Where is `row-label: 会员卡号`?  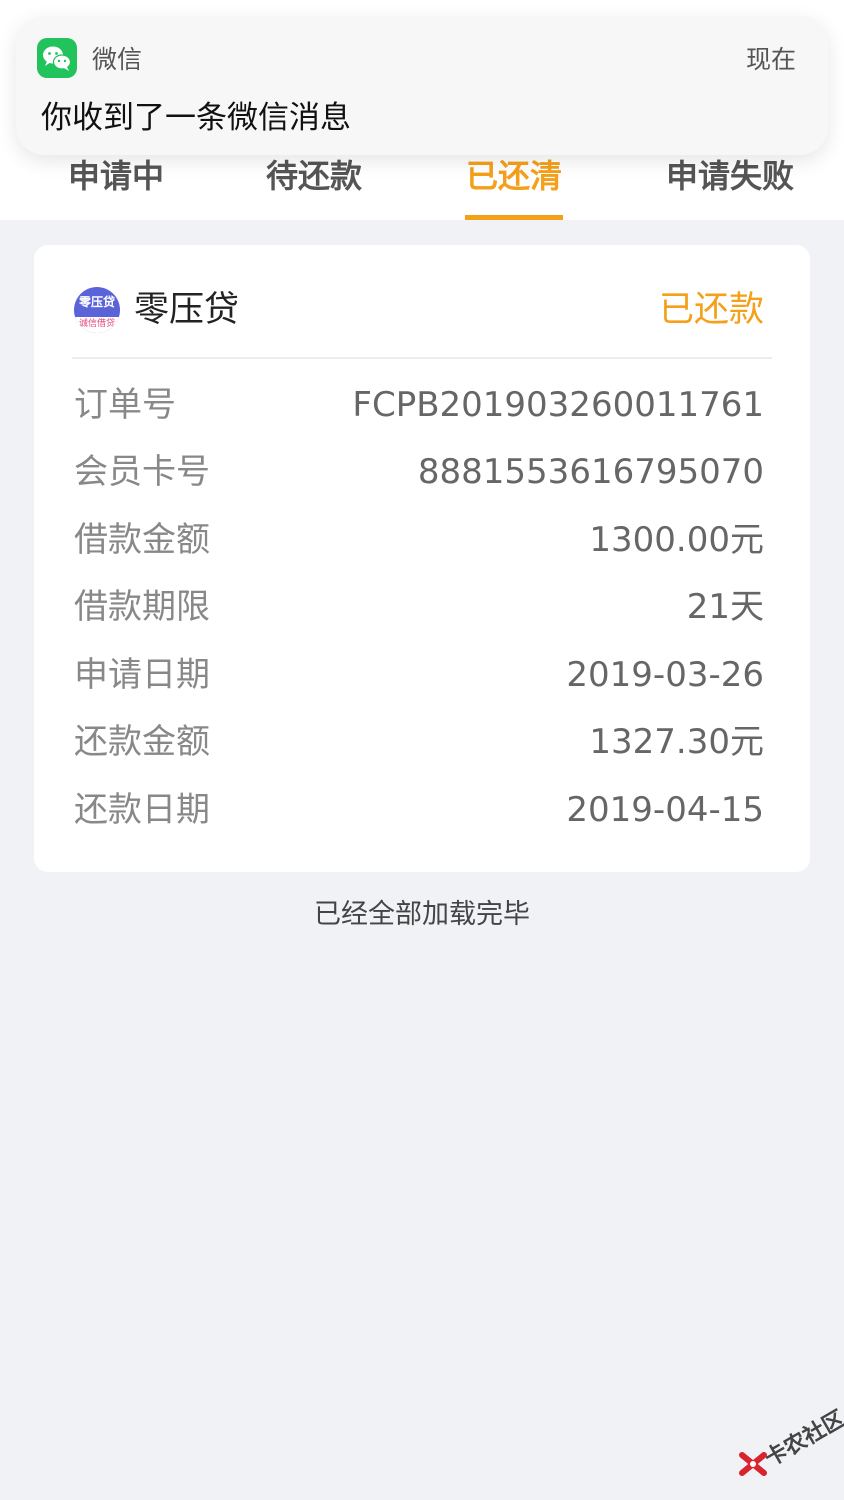 row-label: 会员卡号 is located at coordinates (142, 472).